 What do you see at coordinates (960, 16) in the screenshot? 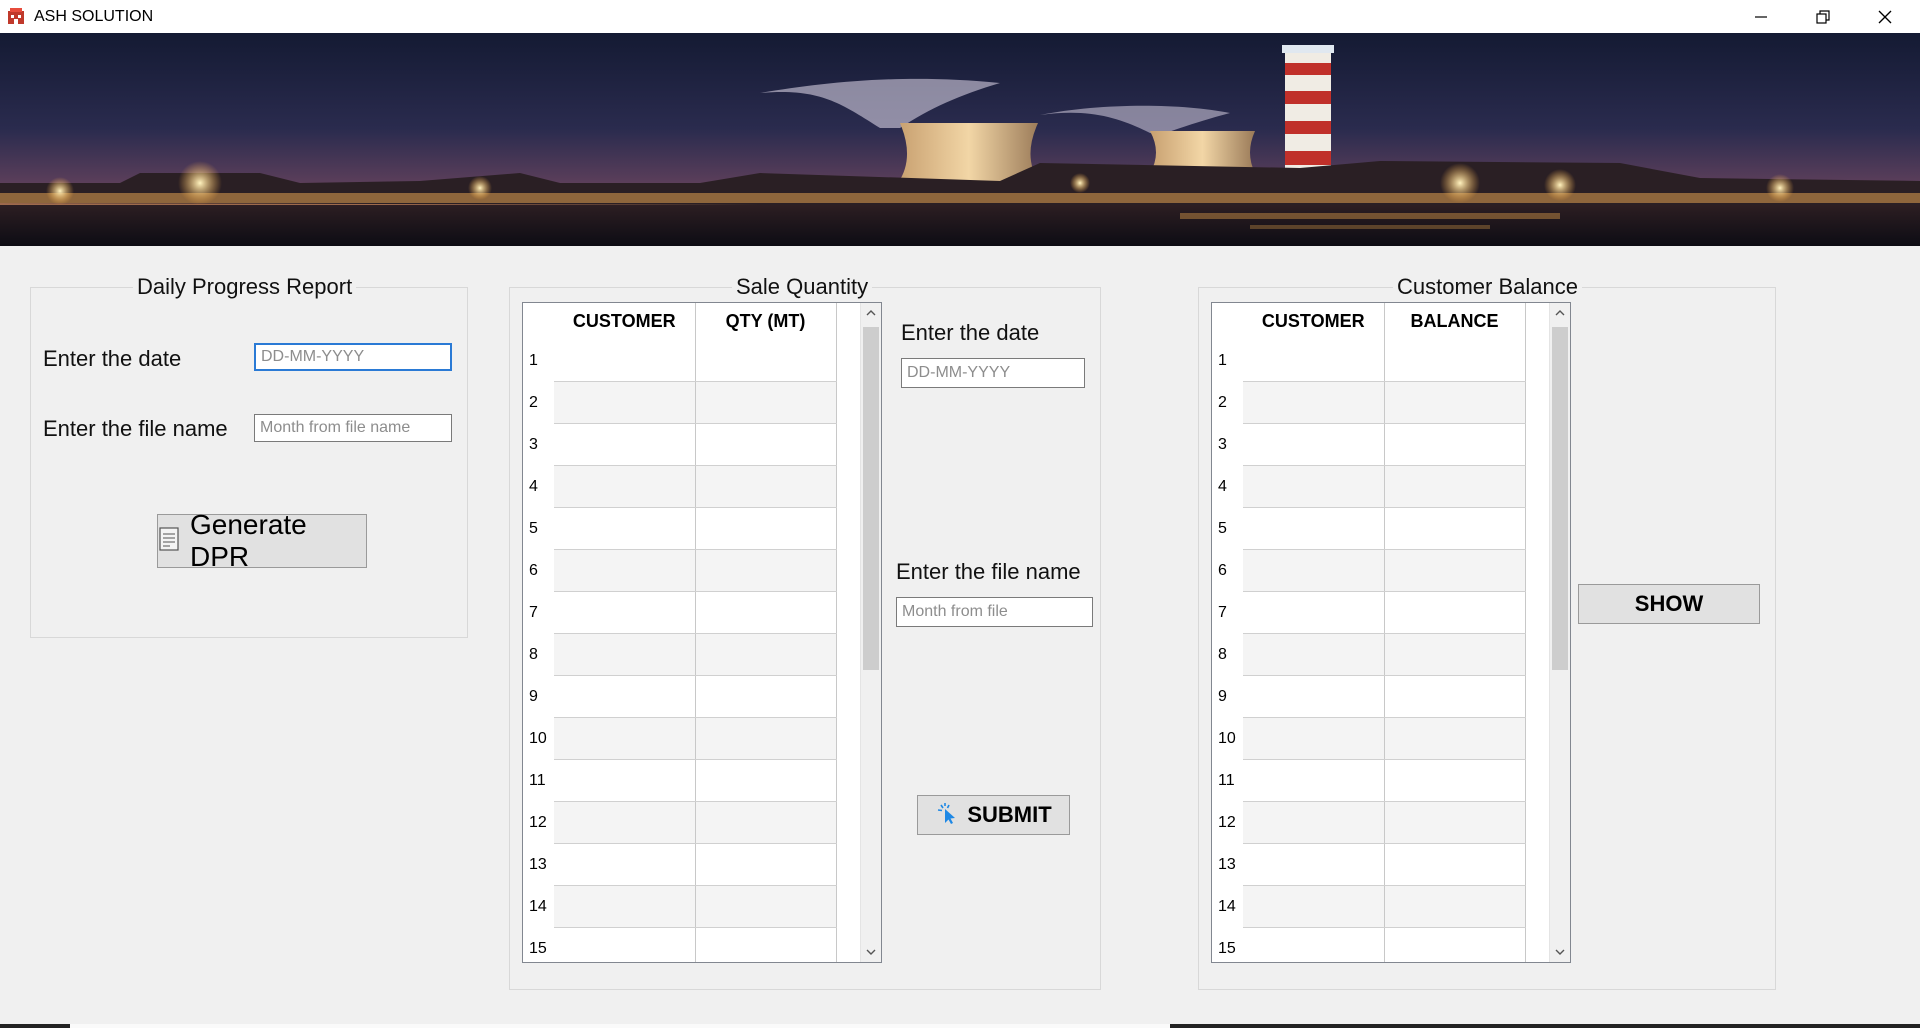
I see `title-bar: ASH SOLUTION` at bounding box center [960, 16].